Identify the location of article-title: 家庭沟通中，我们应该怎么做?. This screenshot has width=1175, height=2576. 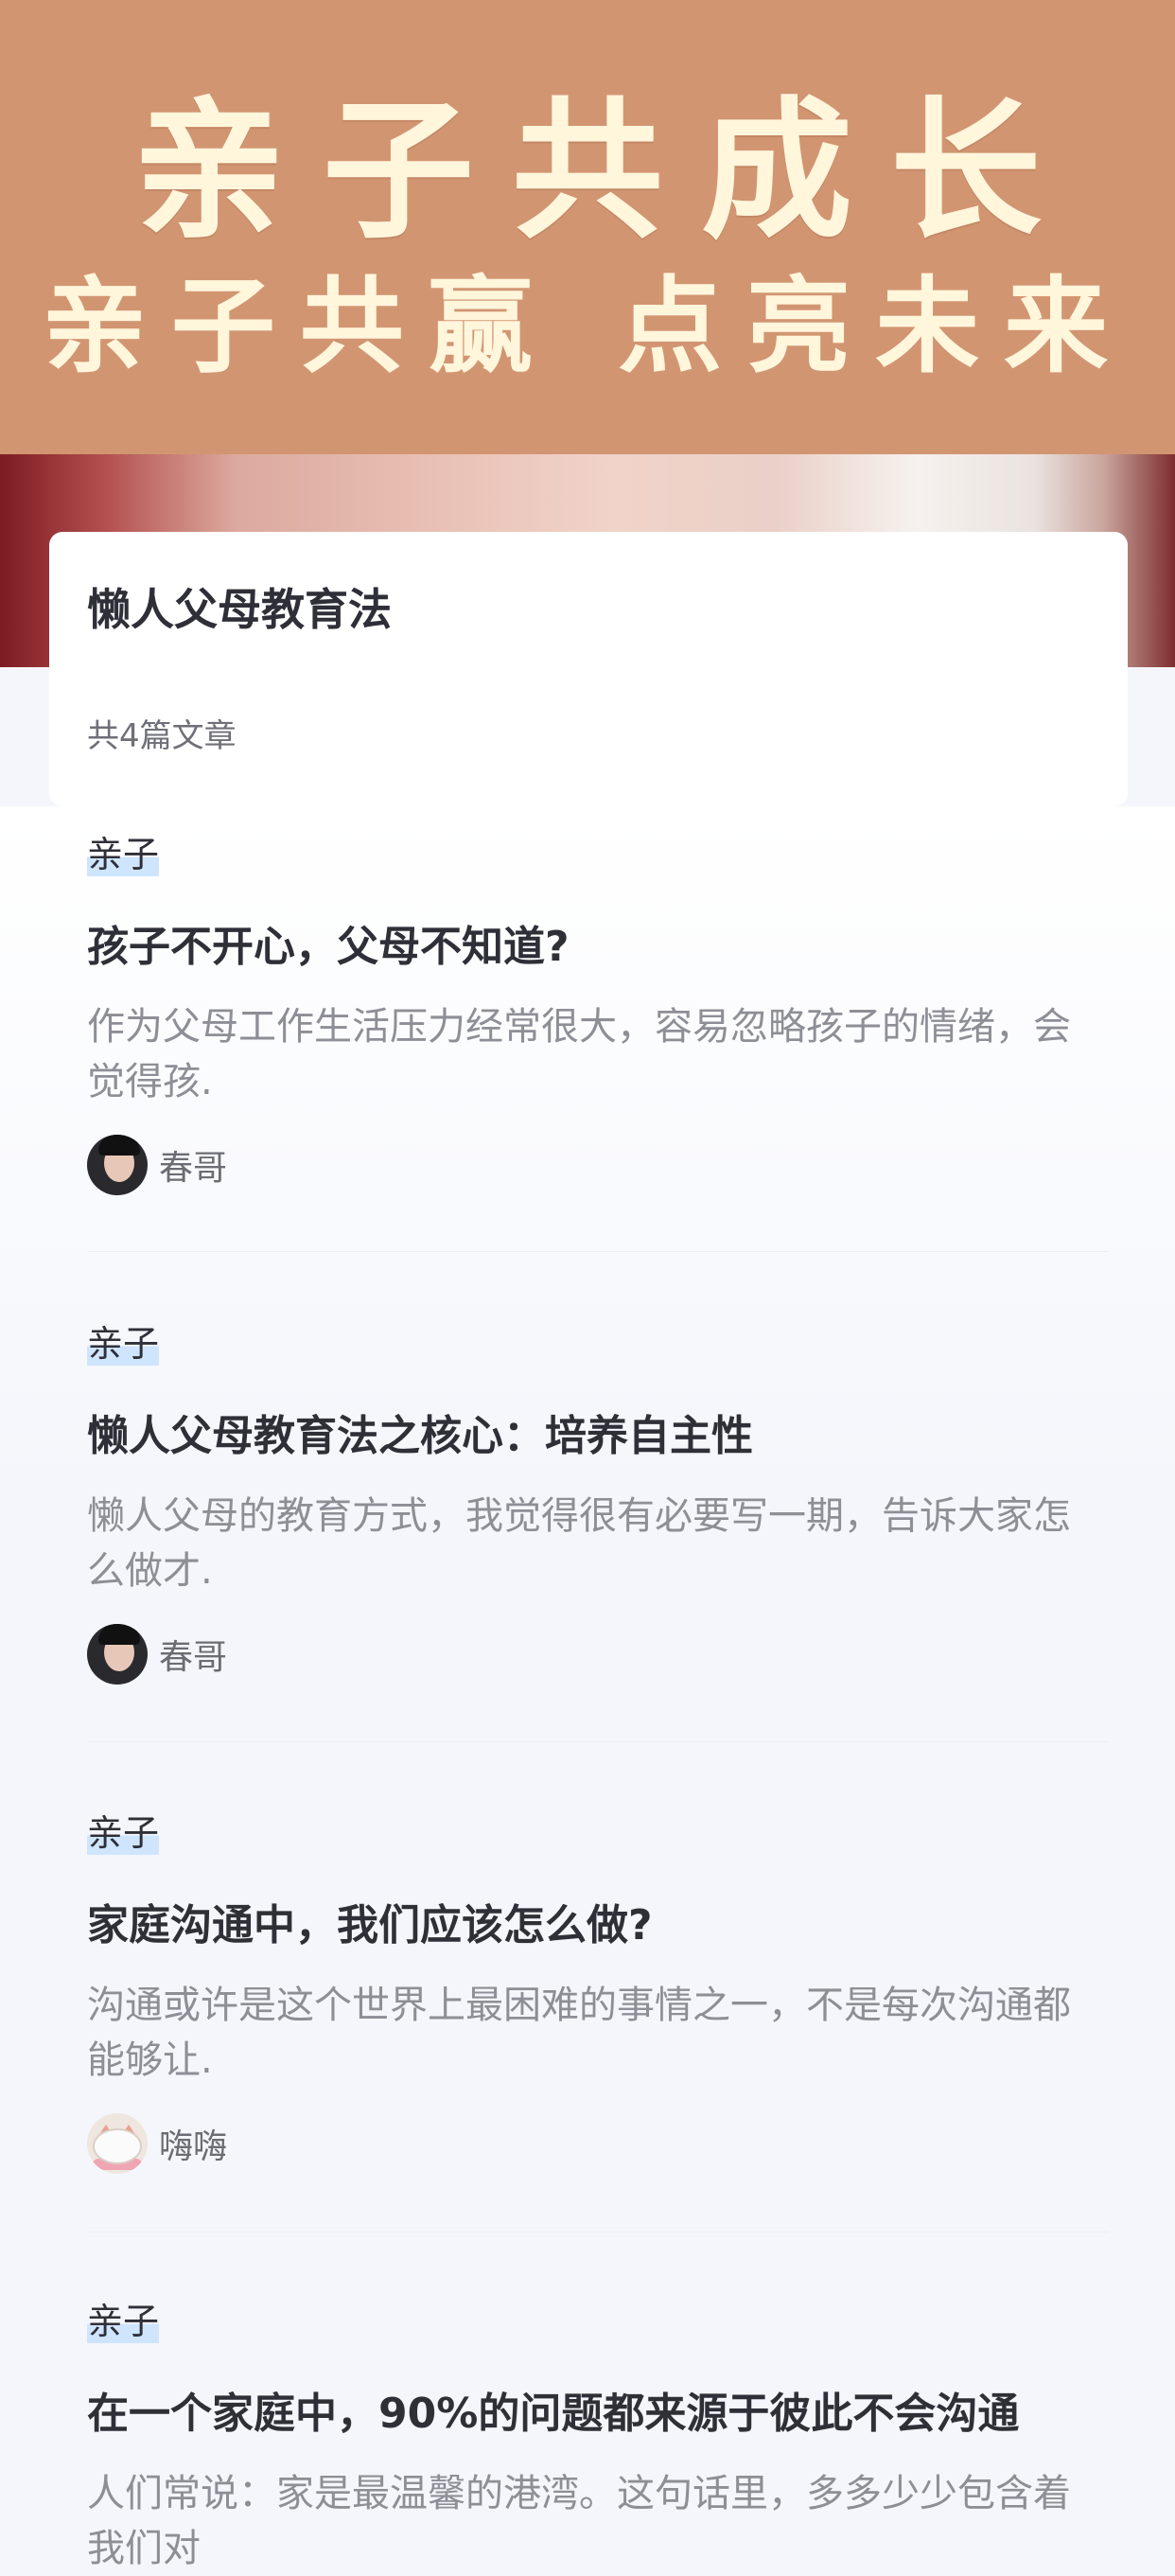
(598, 1921).